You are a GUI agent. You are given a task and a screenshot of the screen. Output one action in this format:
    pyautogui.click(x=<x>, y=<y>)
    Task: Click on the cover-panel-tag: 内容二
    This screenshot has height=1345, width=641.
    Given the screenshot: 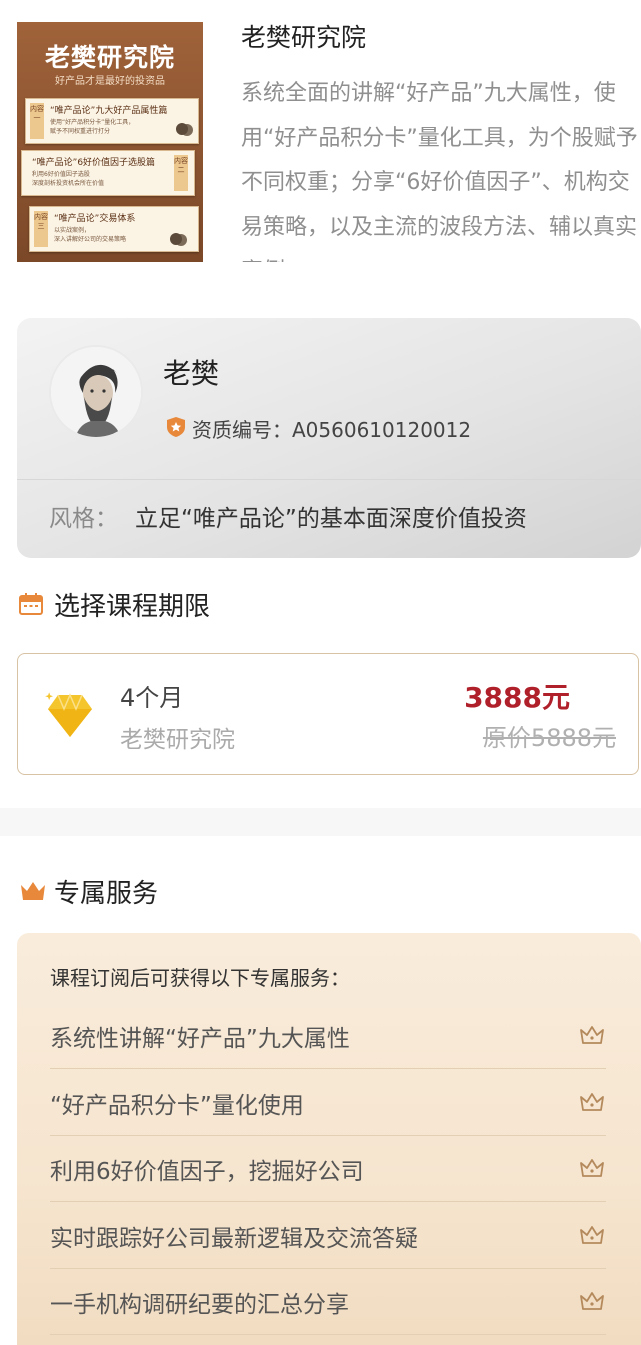 What is the action you would take?
    pyautogui.click(x=181, y=173)
    